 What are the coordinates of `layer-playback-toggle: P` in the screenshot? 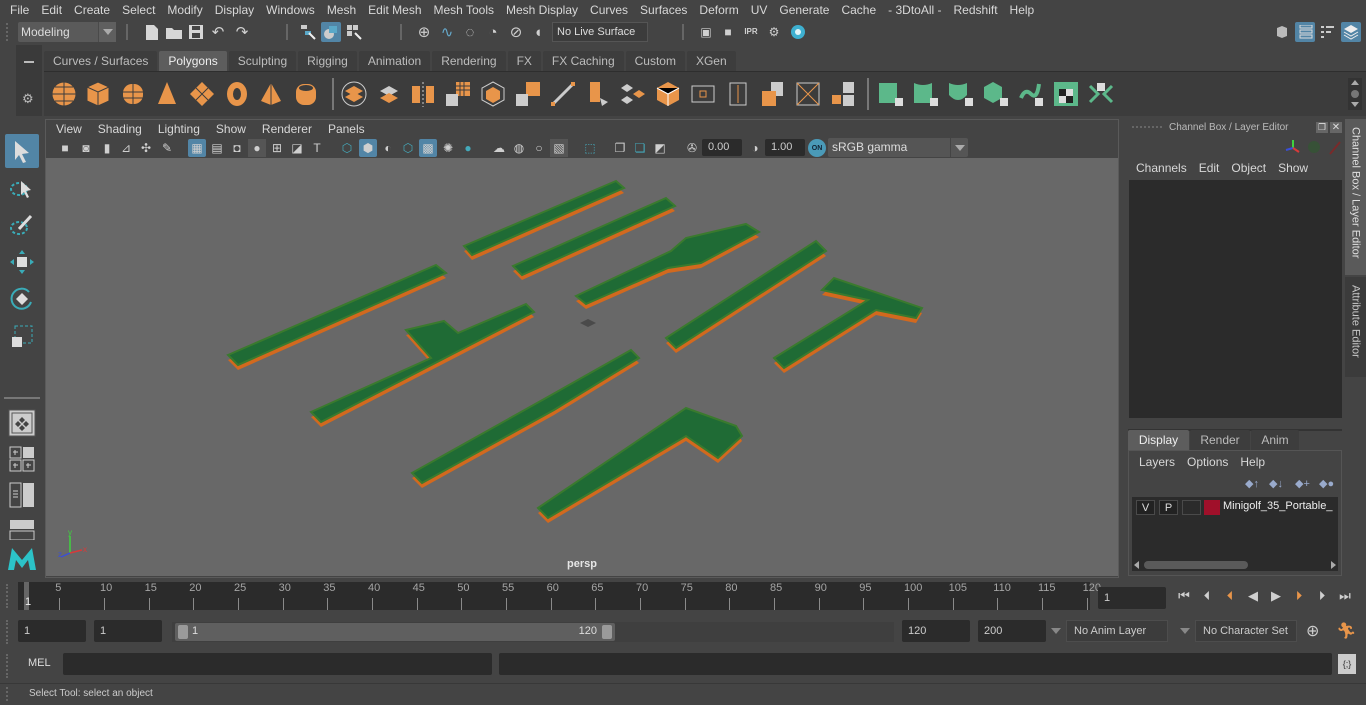 It's located at (1168, 507).